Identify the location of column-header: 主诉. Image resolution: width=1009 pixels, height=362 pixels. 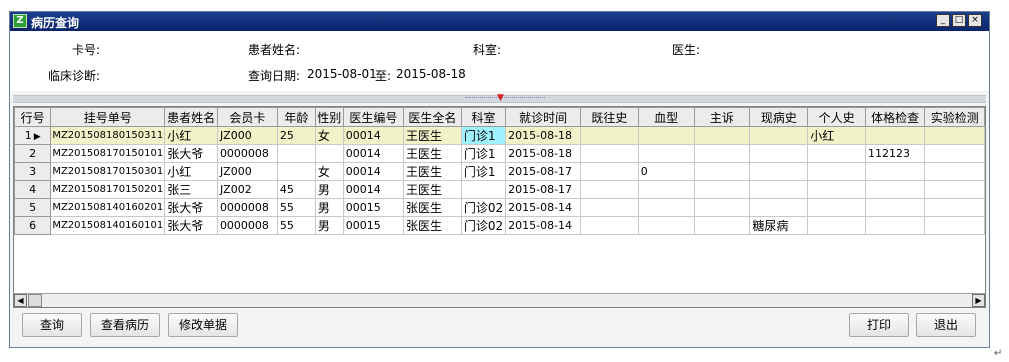
(722, 117).